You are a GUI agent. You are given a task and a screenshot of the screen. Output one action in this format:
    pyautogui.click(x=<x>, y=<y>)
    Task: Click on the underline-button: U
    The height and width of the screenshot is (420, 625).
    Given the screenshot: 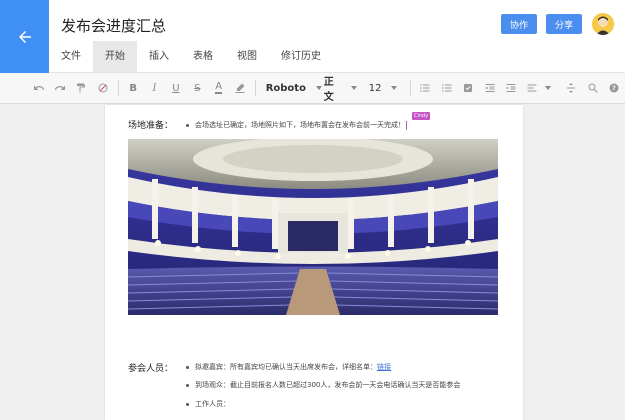 What is the action you would take?
    pyautogui.click(x=175, y=88)
    